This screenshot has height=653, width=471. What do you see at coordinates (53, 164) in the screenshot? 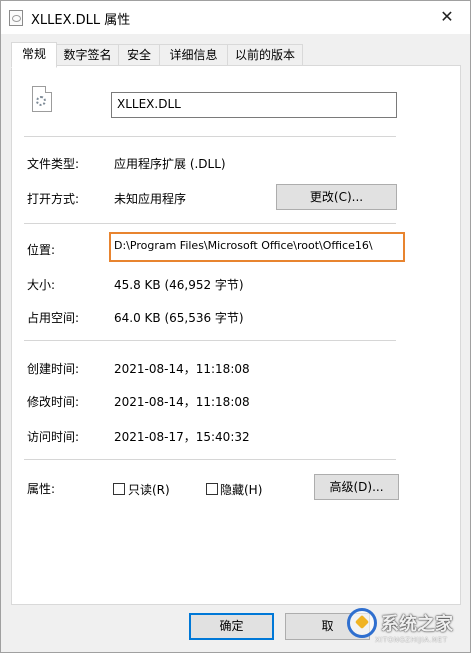
I see `file-type-label: 文件类型:` at bounding box center [53, 164].